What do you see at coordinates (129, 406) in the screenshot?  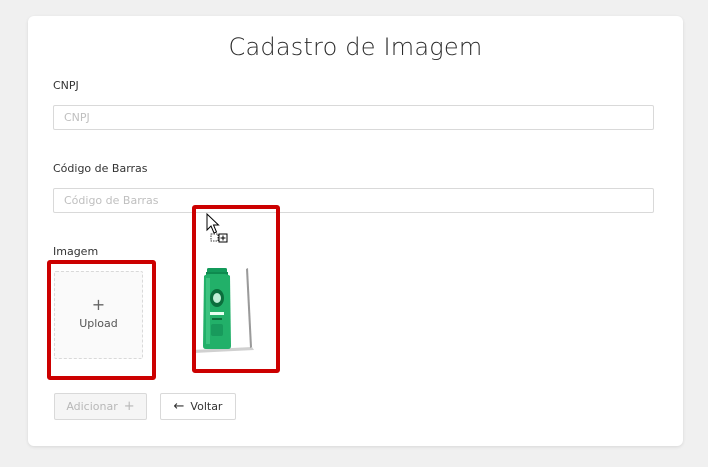 I see `plus-icon: +` at bounding box center [129, 406].